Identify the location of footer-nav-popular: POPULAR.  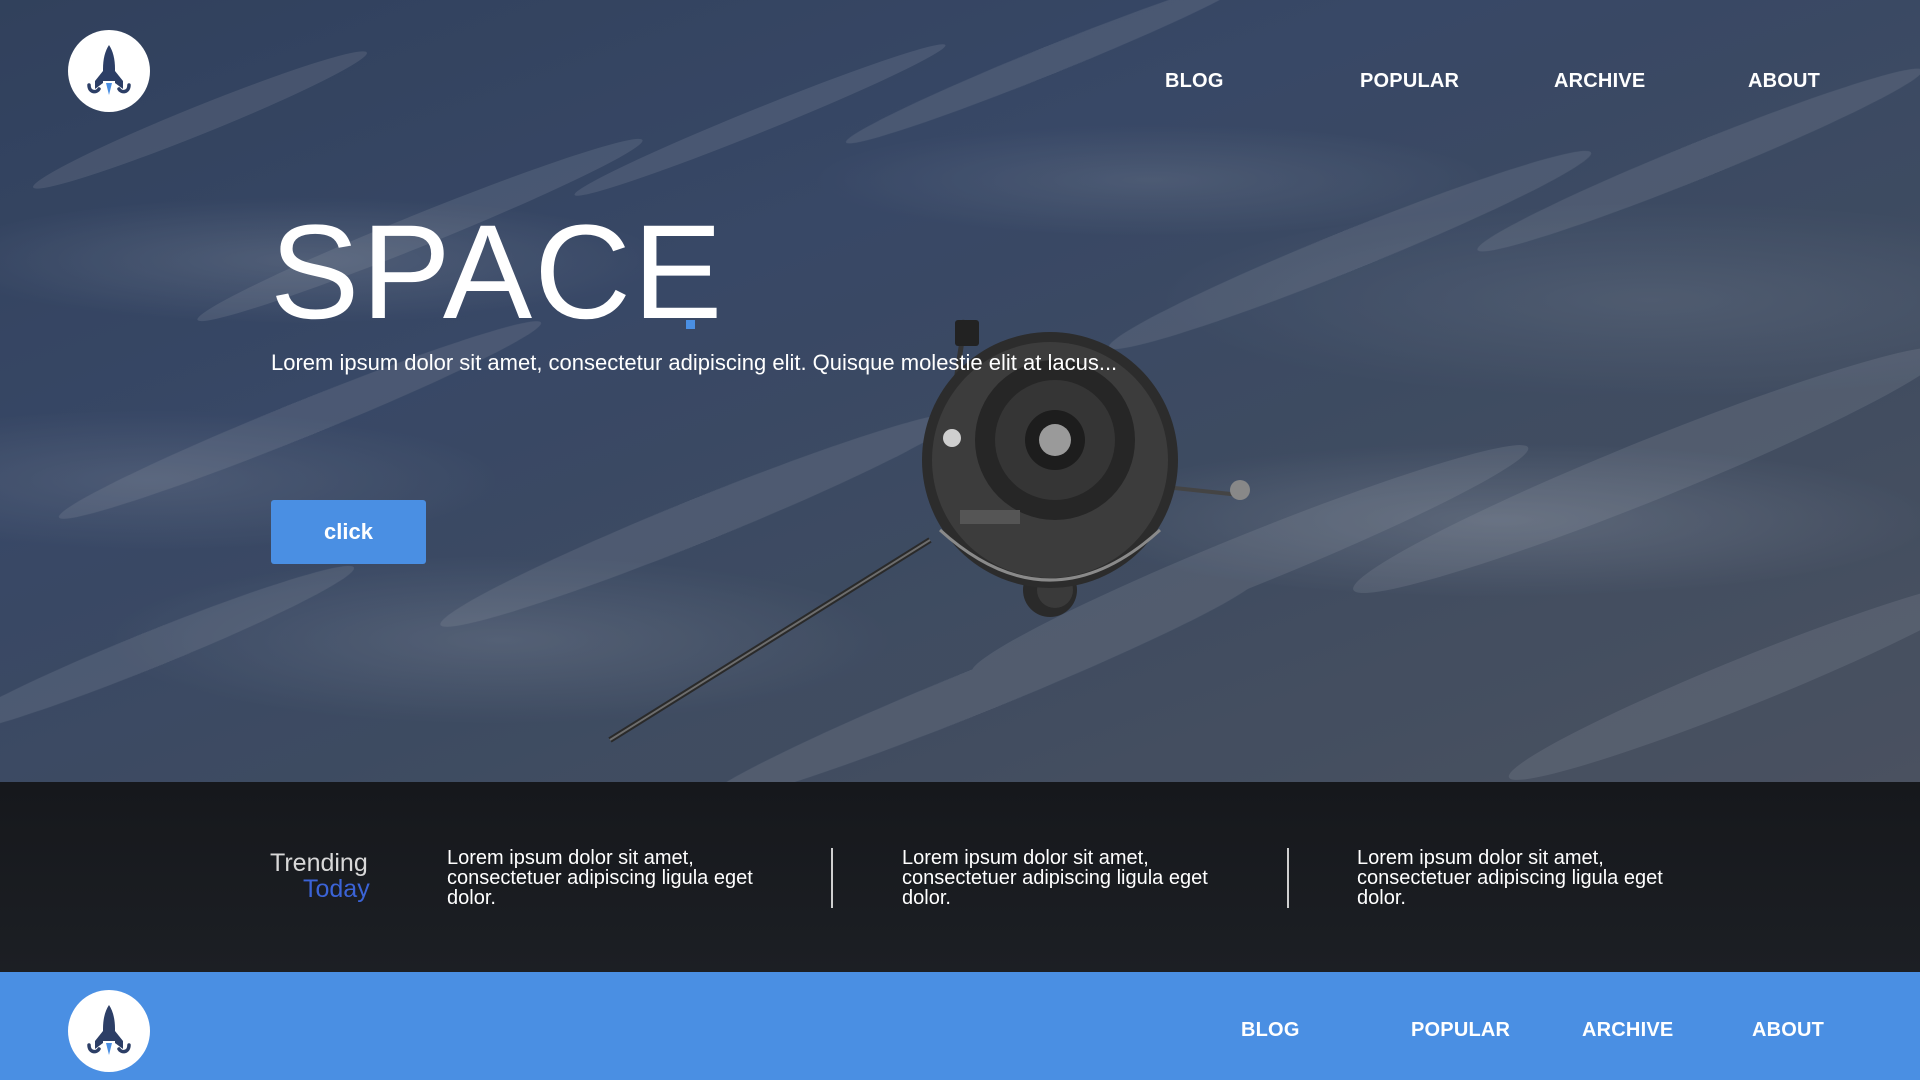
(1460, 1030).